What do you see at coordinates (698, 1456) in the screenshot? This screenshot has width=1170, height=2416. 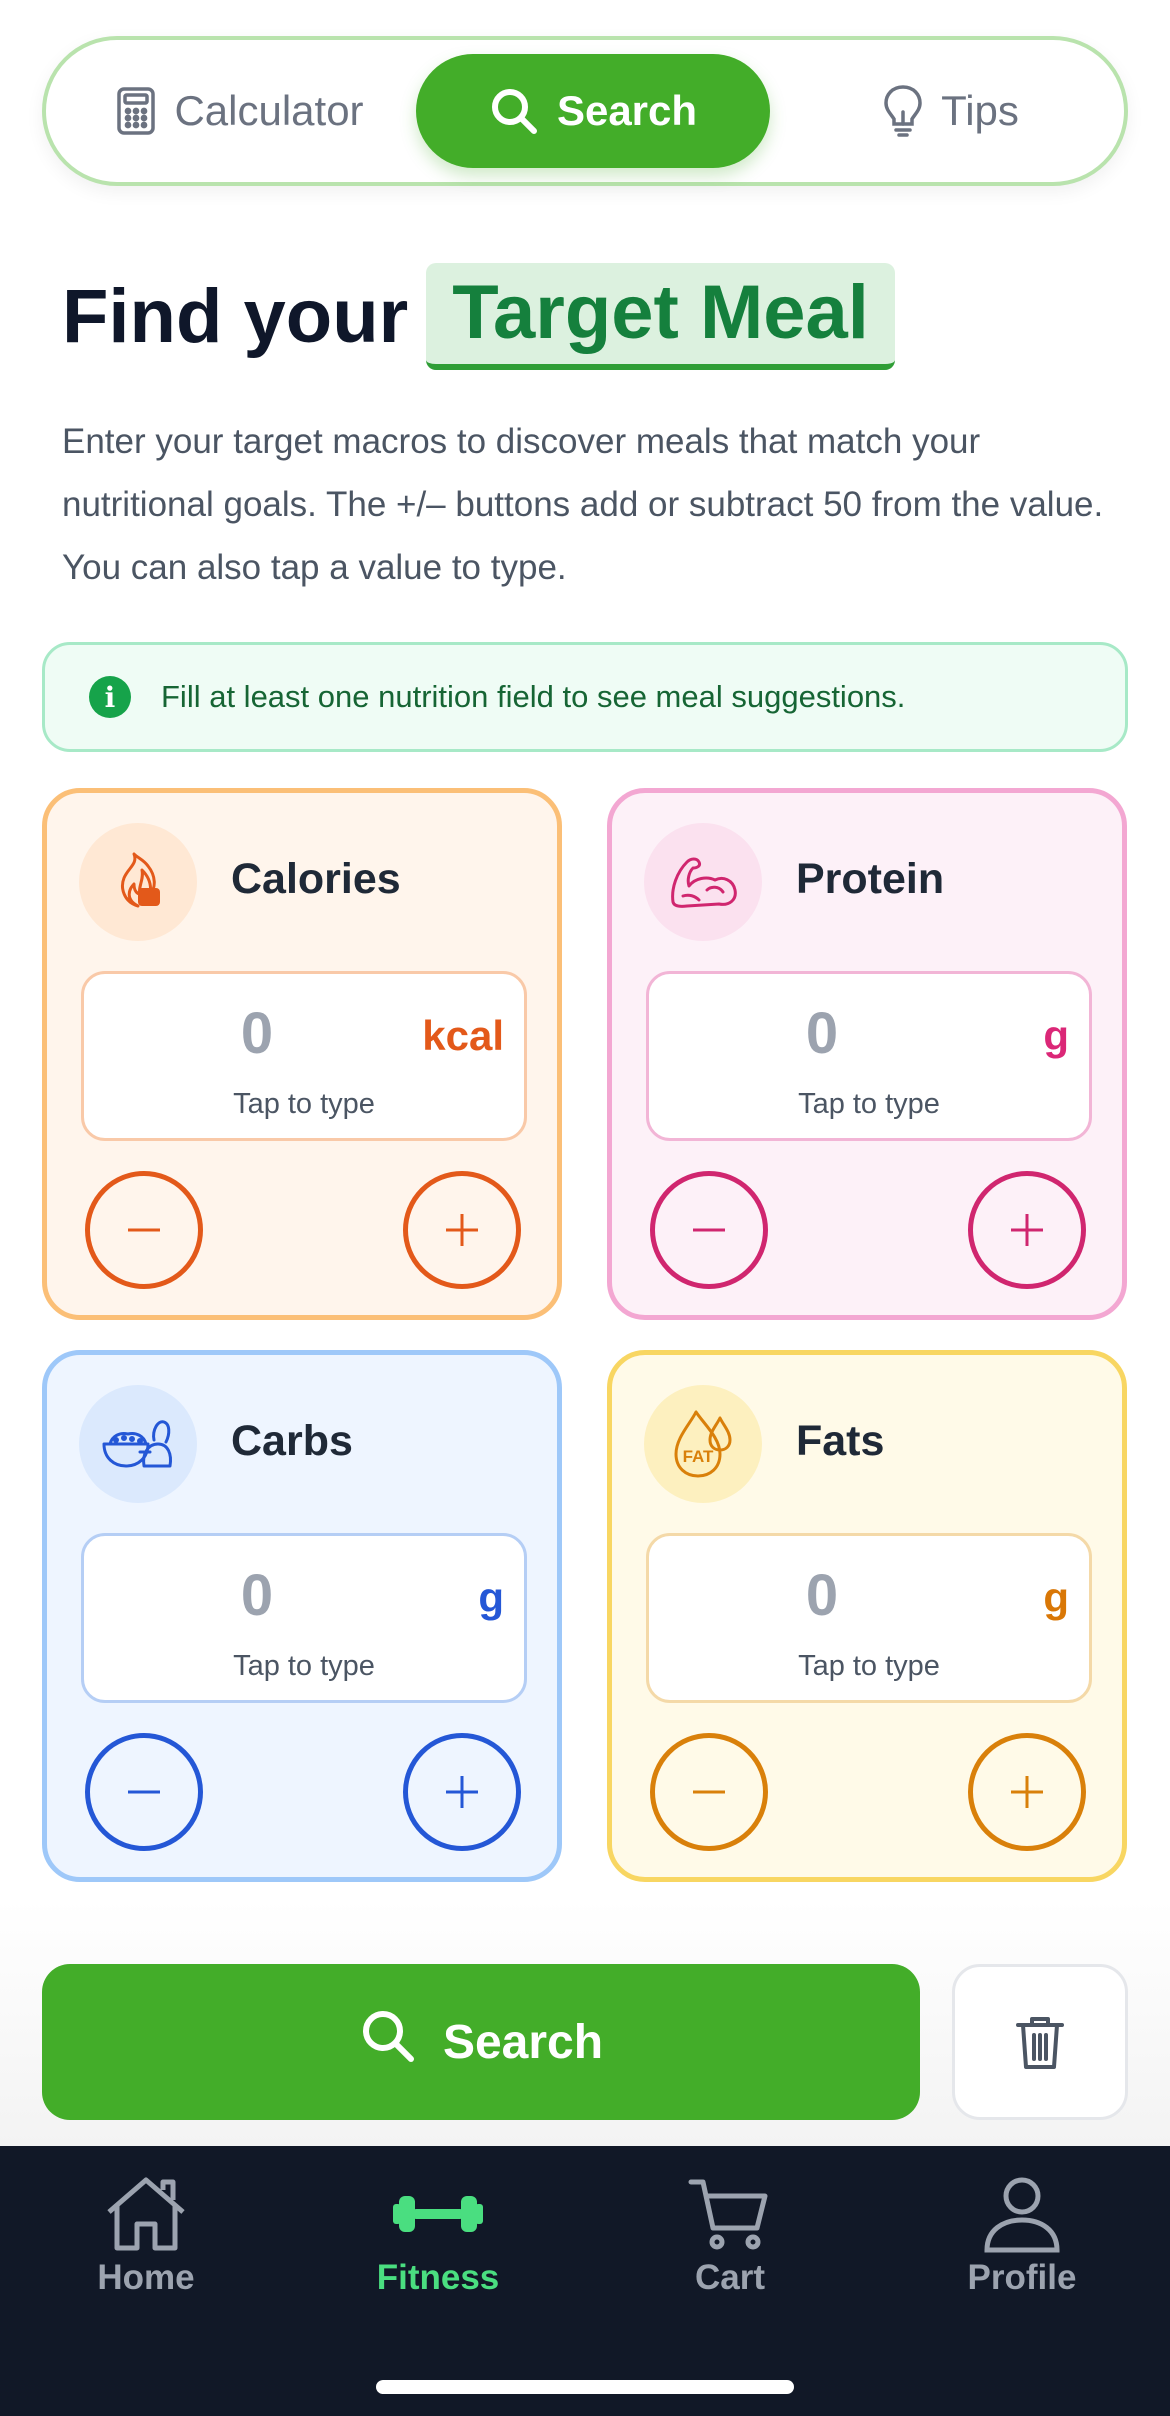 I see `fat-icon-label: FAT` at bounding box center [698, 1456].